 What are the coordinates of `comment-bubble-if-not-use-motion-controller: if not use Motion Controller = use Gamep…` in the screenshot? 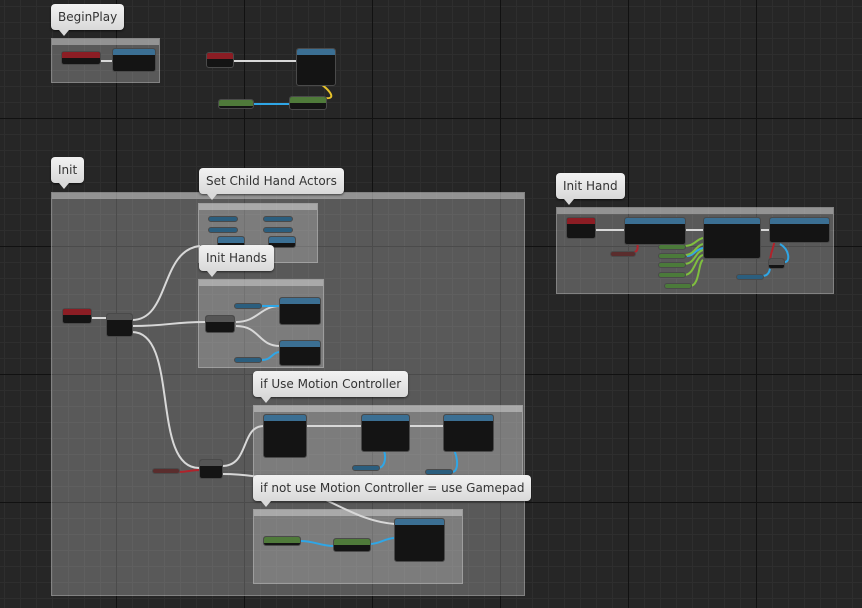 It's located at (392, 491).